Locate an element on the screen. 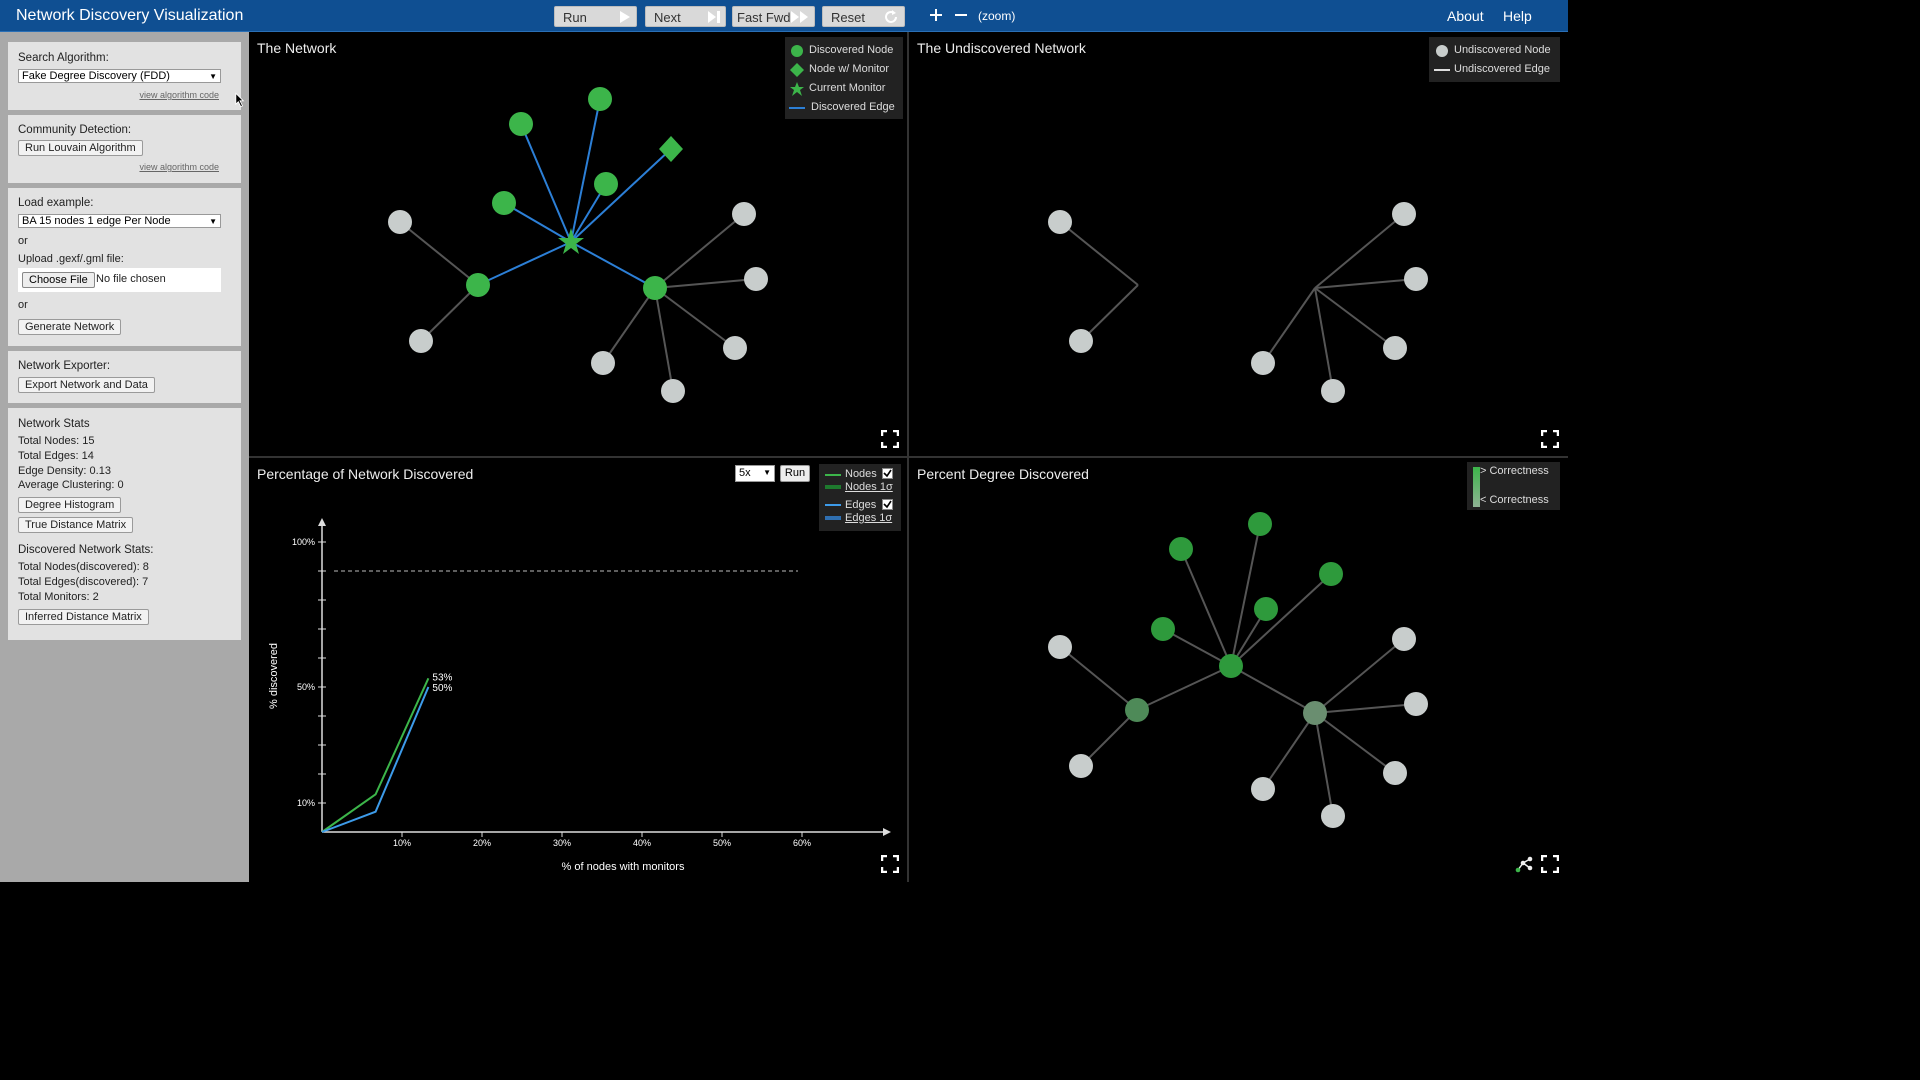  step-forward-icon is located at coordinates (714, 17).